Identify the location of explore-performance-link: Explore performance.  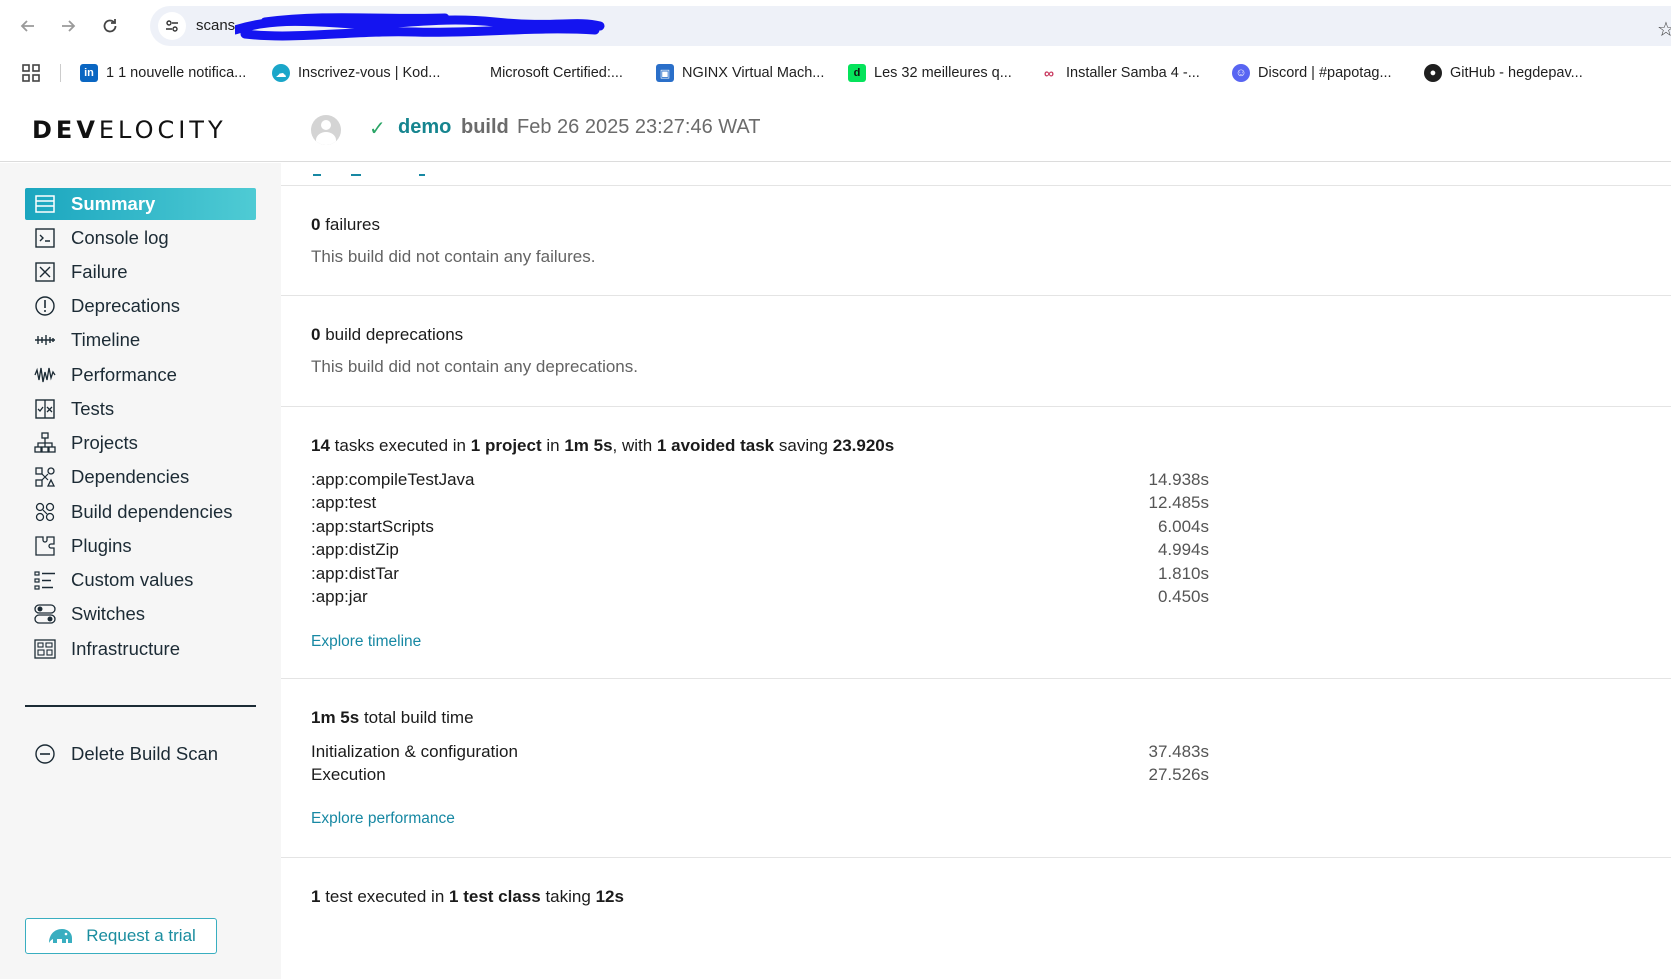
(383, 819).